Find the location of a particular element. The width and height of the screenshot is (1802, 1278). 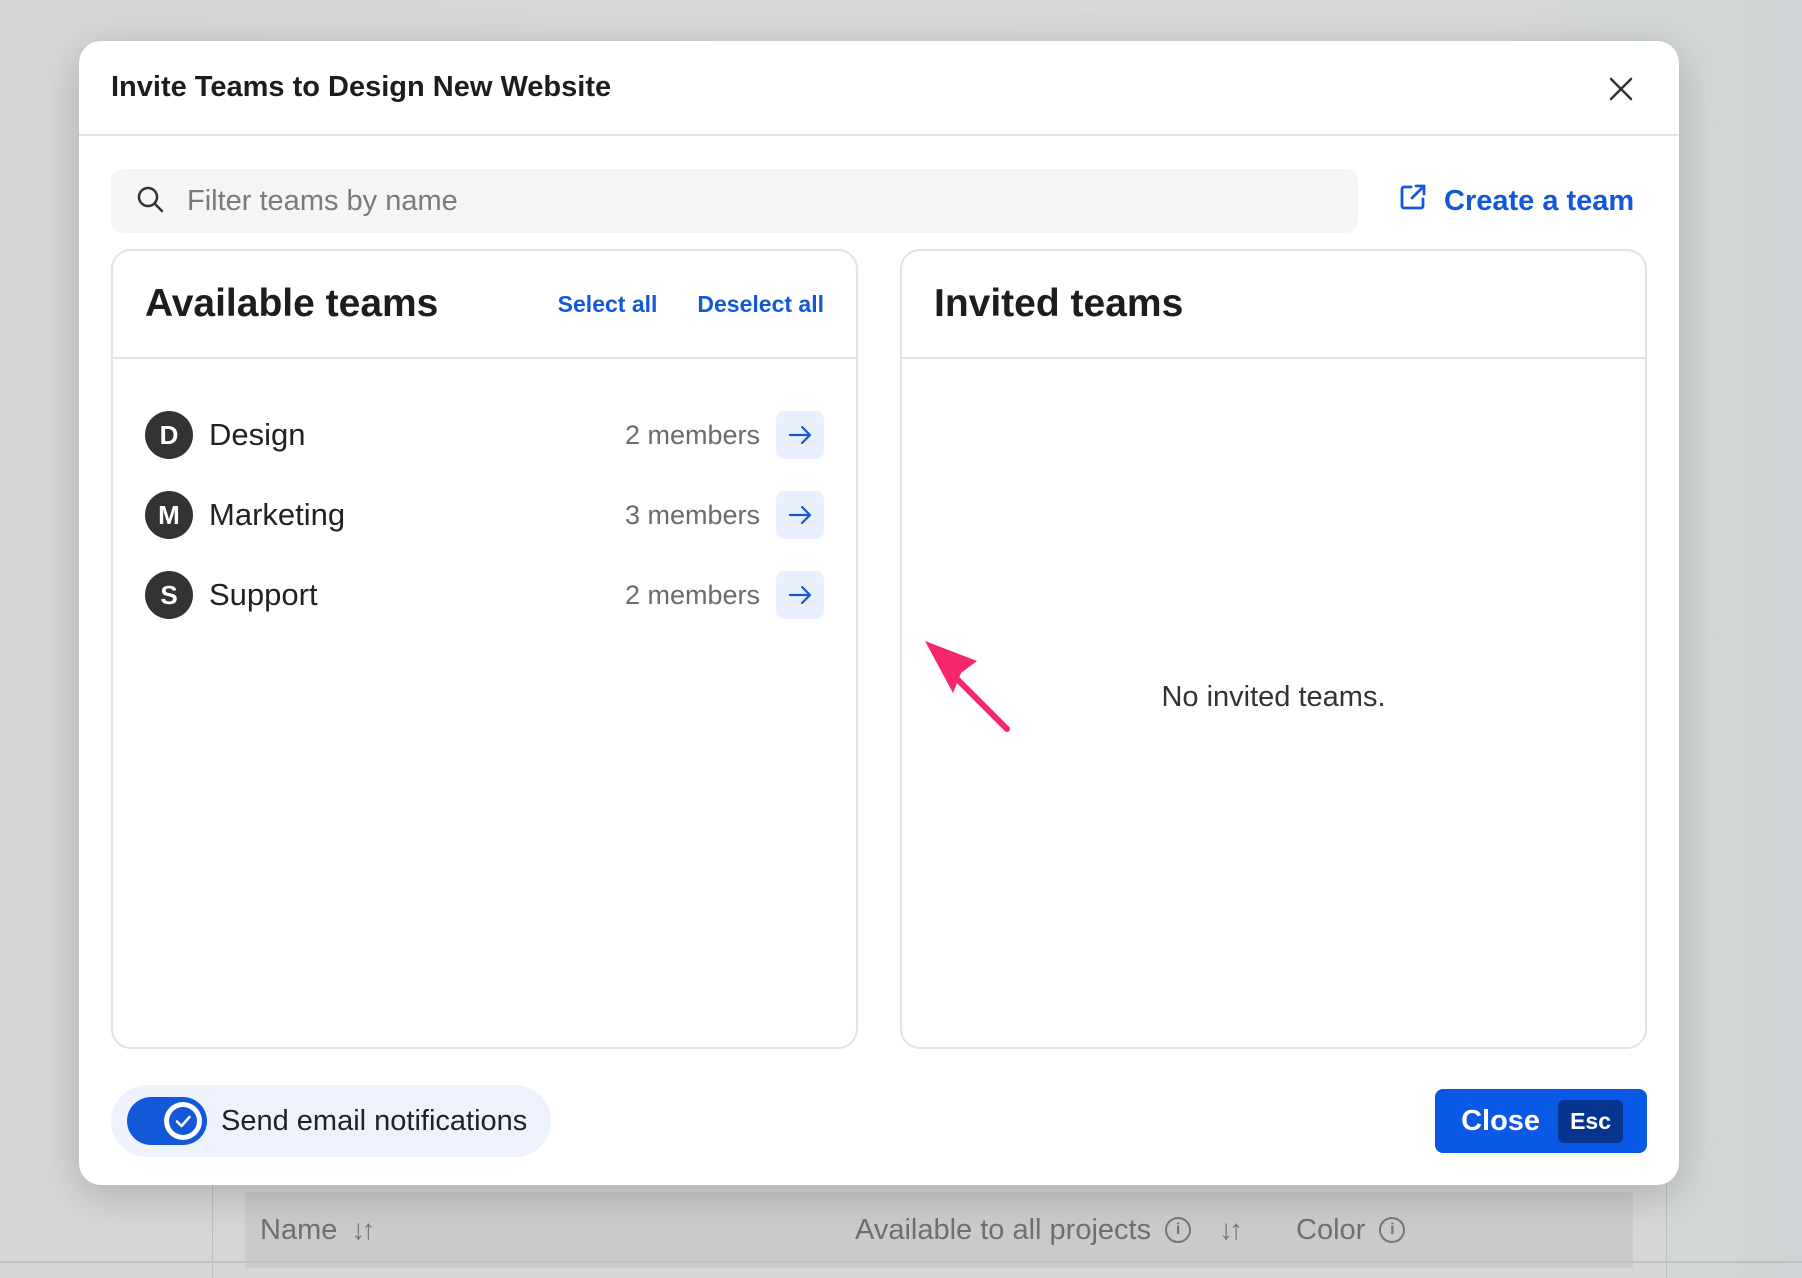

check-circle-icon is located at coordinates (183, 1121).